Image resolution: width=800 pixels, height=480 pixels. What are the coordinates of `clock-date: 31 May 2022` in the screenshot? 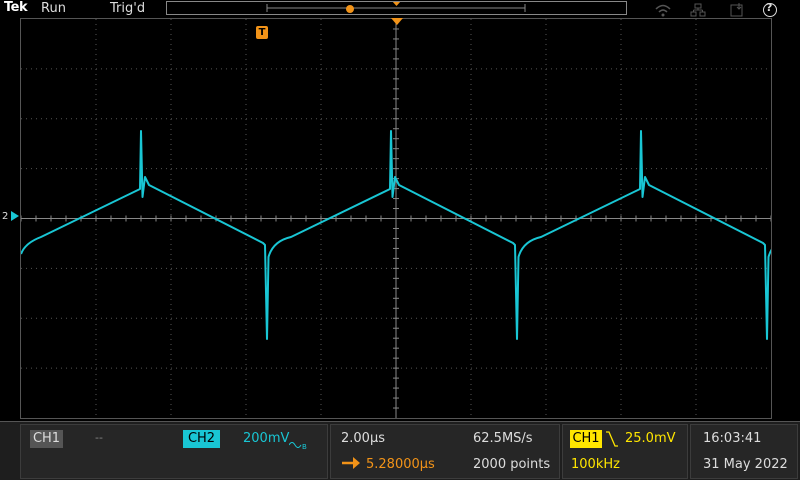 It's located at (745, 464).